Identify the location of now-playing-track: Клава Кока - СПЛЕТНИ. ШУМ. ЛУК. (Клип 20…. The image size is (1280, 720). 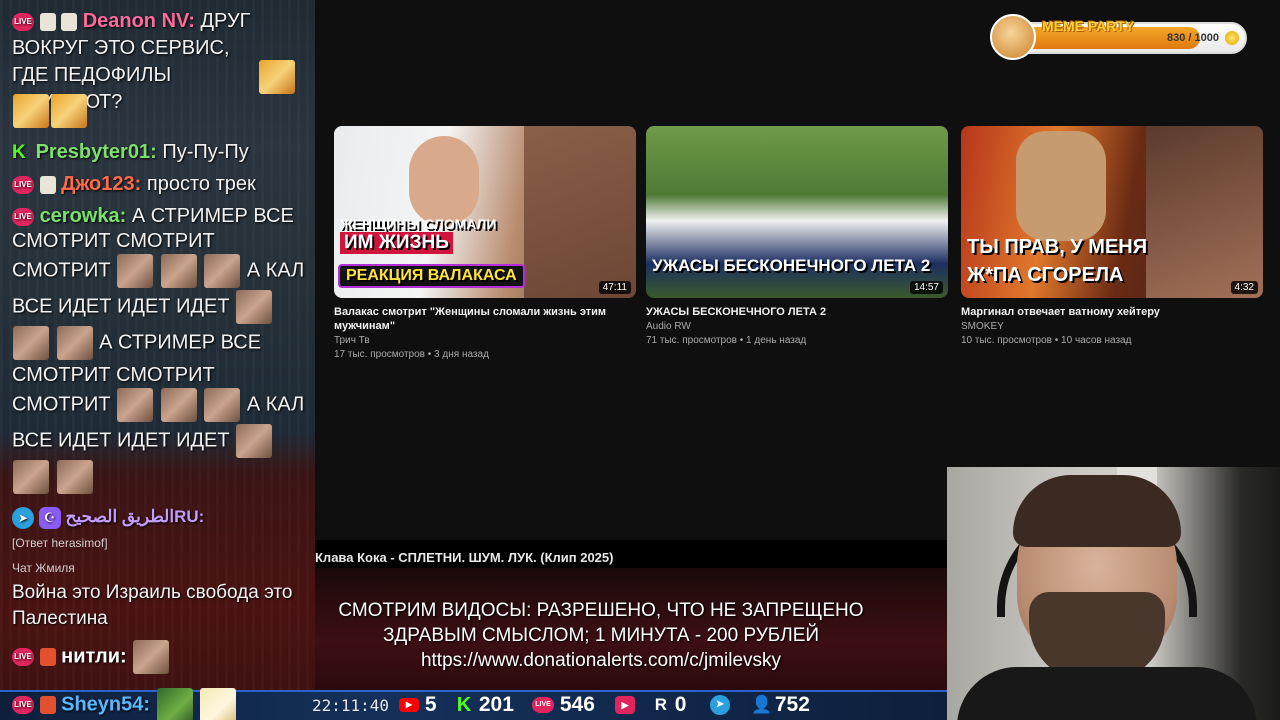
(464, 557).